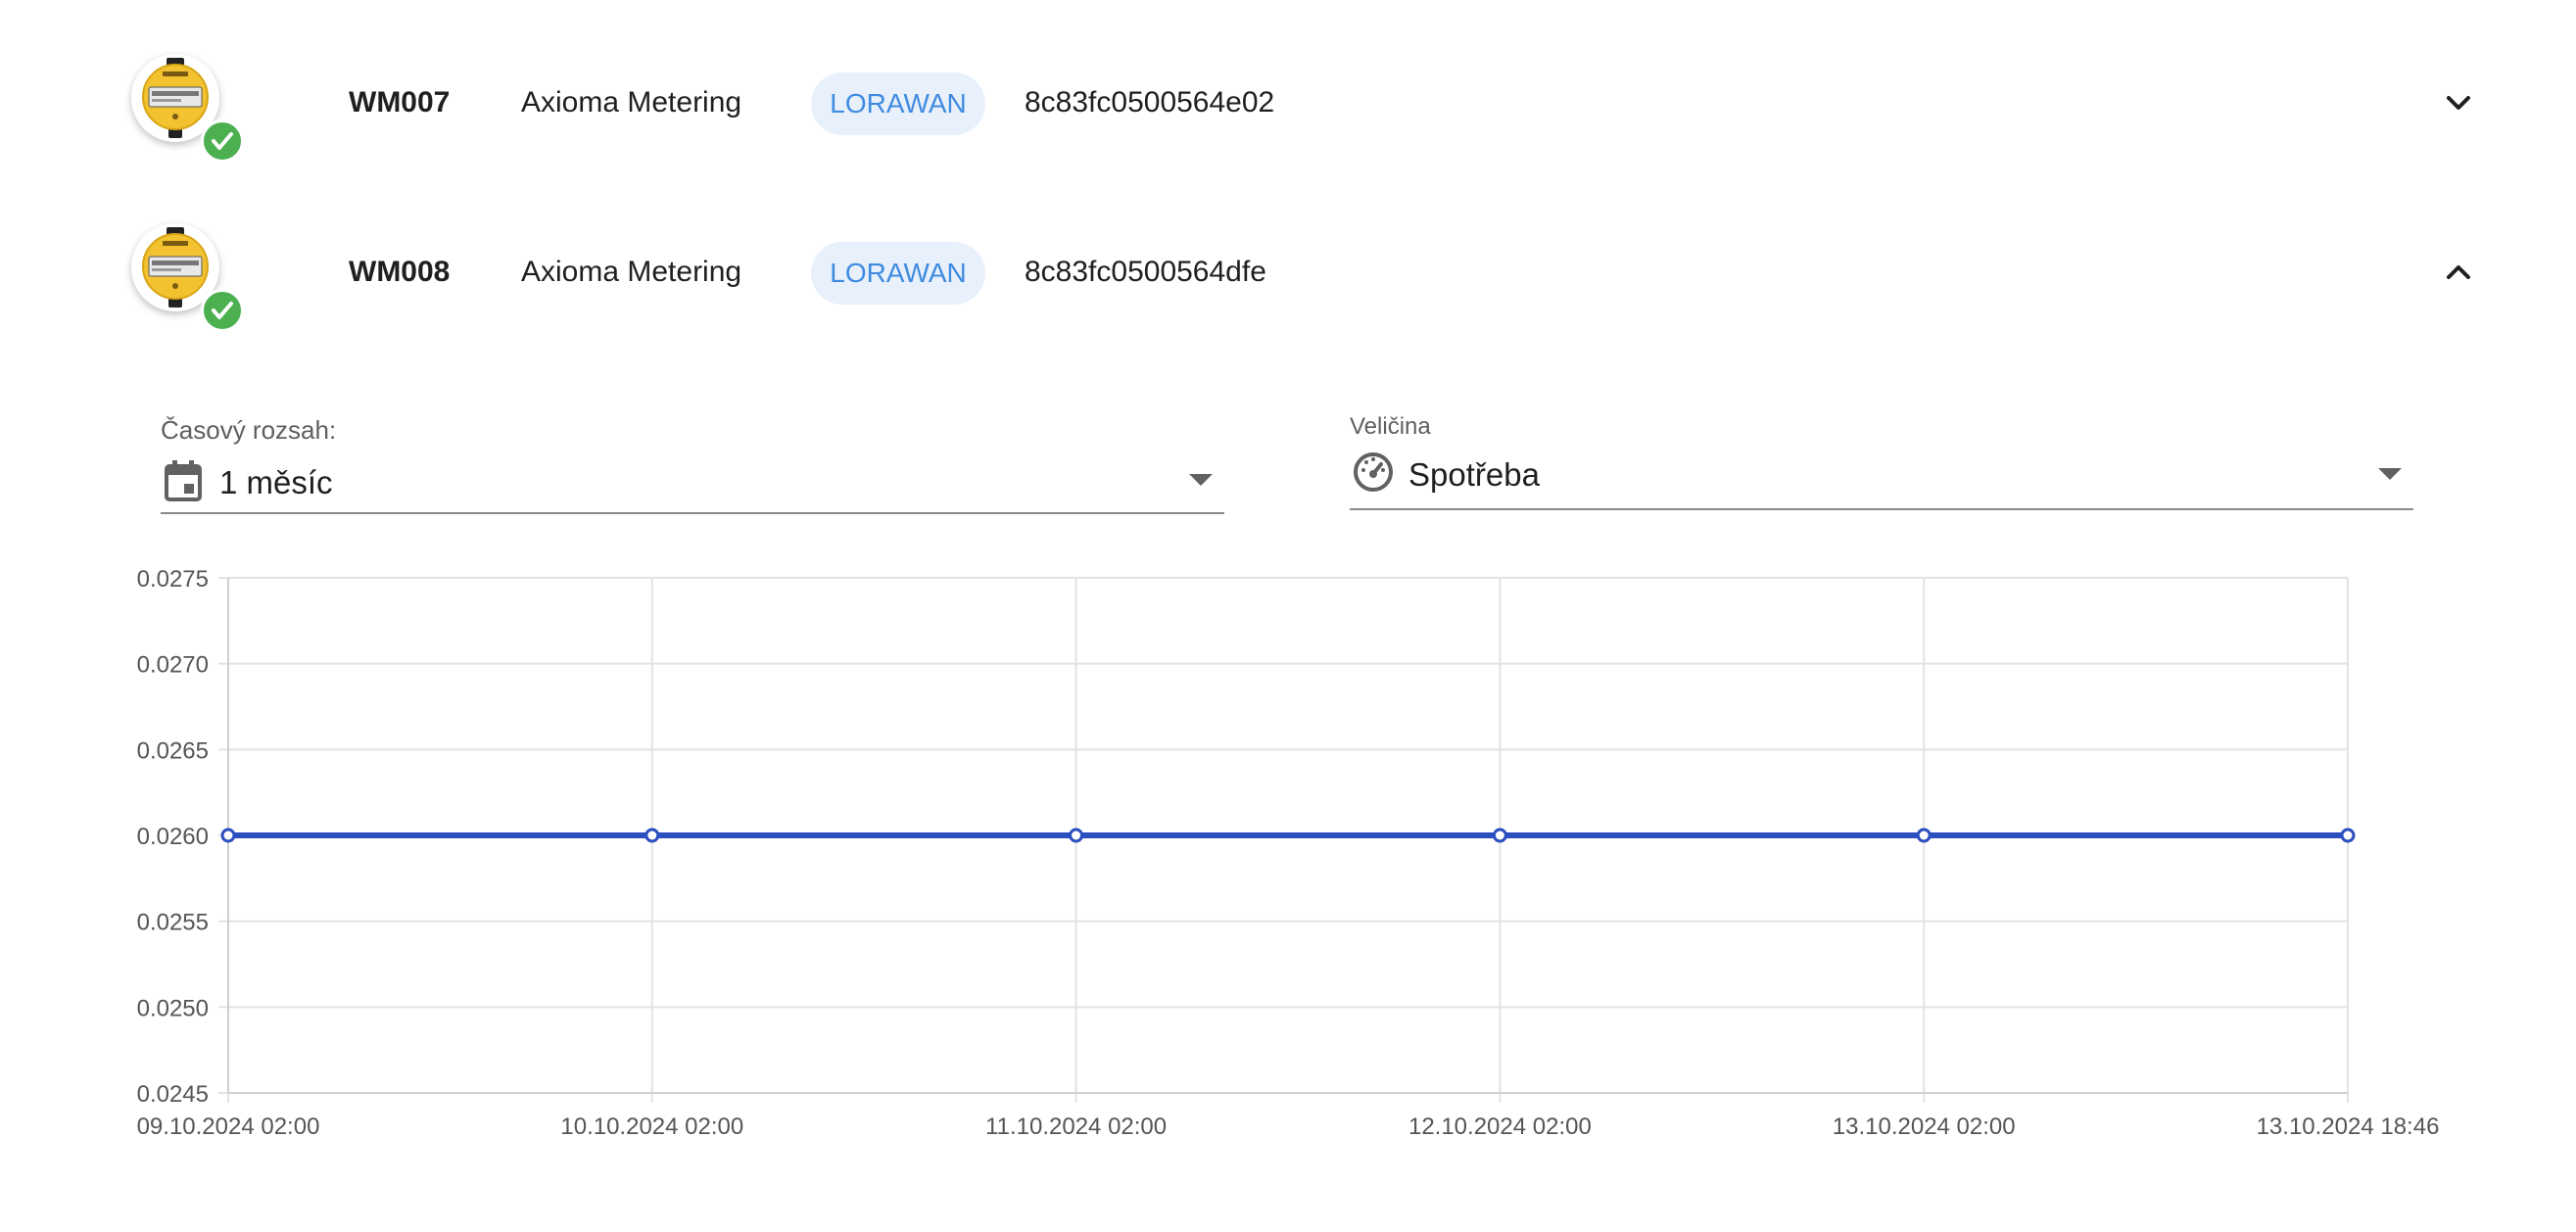 The width and height of the screenshot is (2576, 1232). What do you see at coordinates (1924, 1127) in the screenshot?
I see `x-tick-label: 13.10.2024 02:00` at bounding box center [1924, 1127].